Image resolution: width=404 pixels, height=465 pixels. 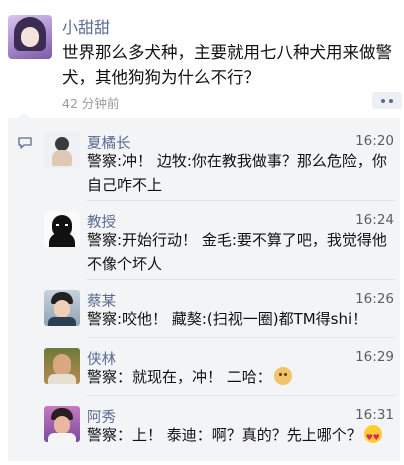 I want to click on comment-time: 16:31, so click(x=374, y=415).